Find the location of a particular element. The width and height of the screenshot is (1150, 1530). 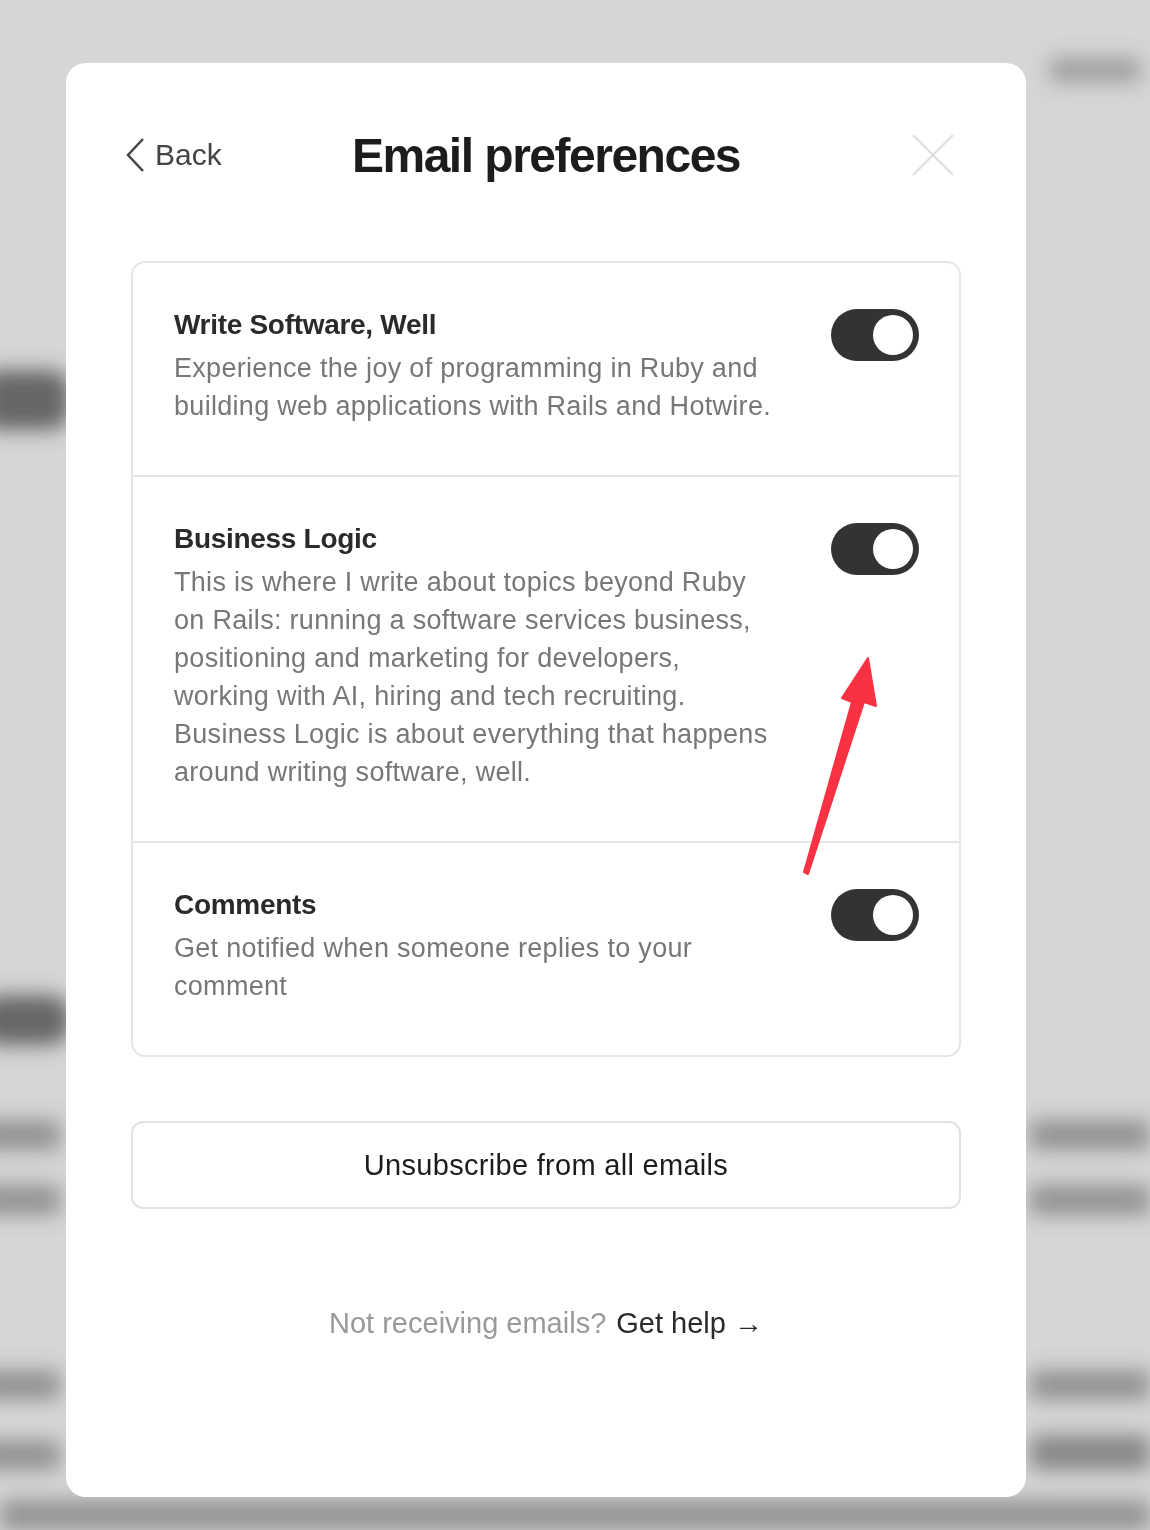

chevron-left-icon is located at coordinates (135, 155).